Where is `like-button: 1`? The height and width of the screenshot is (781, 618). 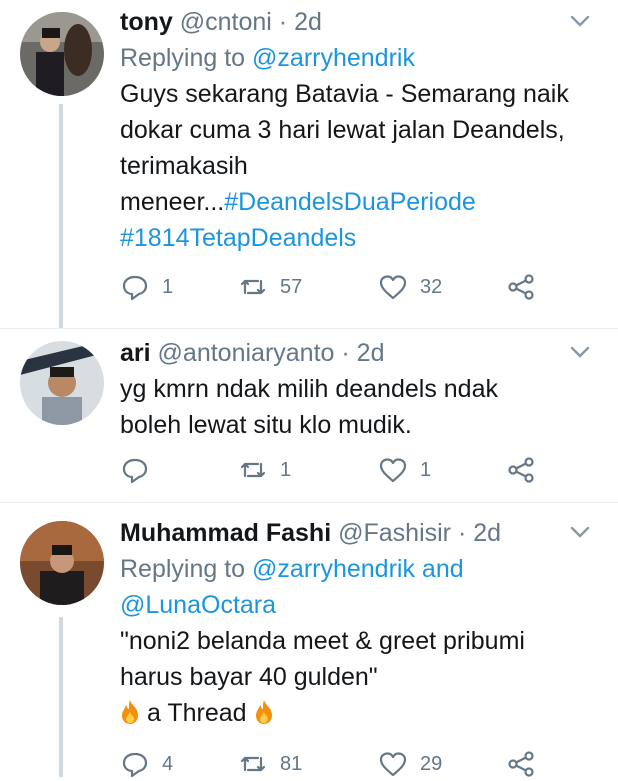
like-button: 1 is located at coordinates (404, 470).